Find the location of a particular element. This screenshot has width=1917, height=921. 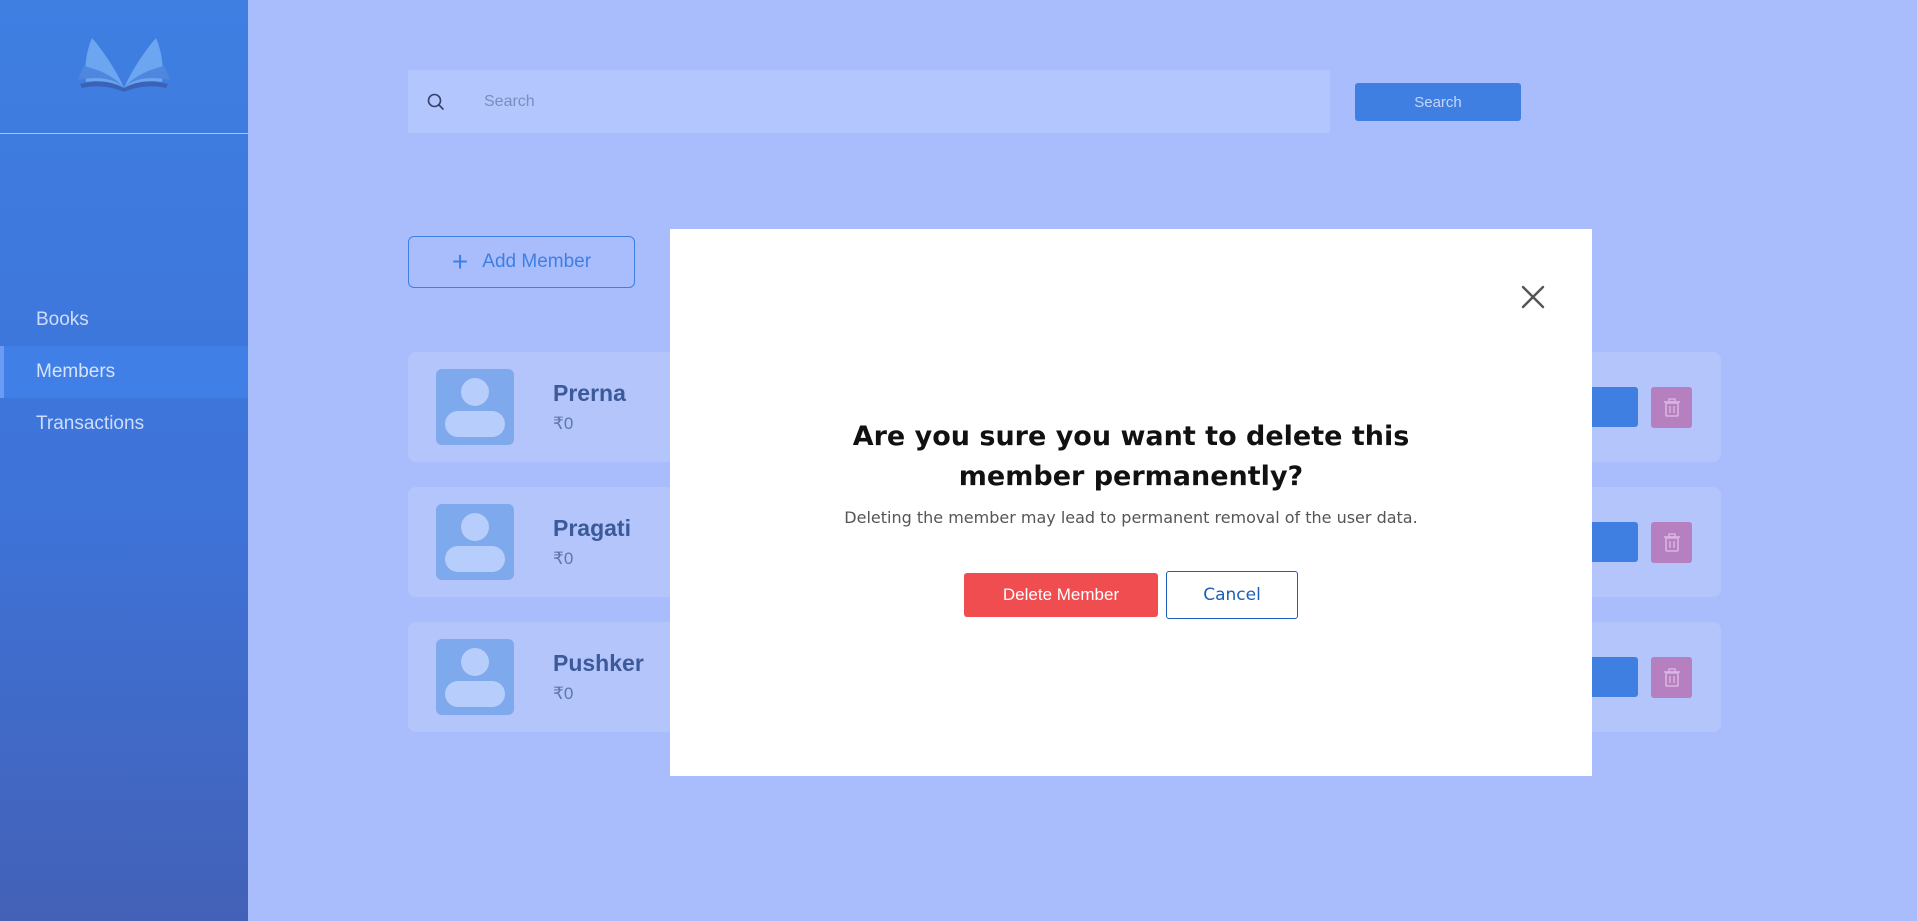

plus-icon: + is located at coordinates (460, 261).